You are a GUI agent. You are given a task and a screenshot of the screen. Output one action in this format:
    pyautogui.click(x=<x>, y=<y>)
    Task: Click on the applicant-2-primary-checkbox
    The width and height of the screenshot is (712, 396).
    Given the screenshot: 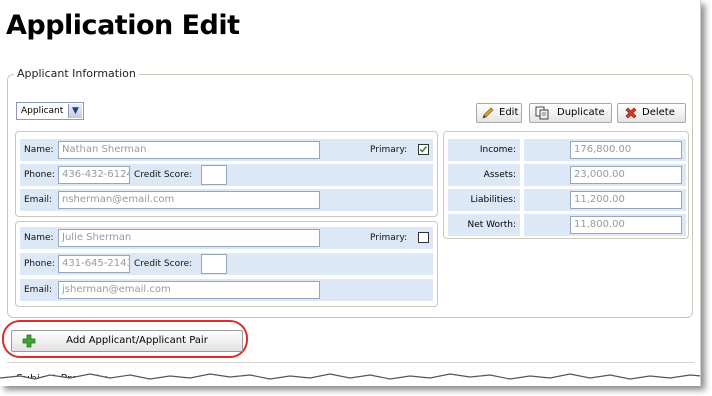 What is the action you would take?
    pyautogui.click(x=423, y=237)
    